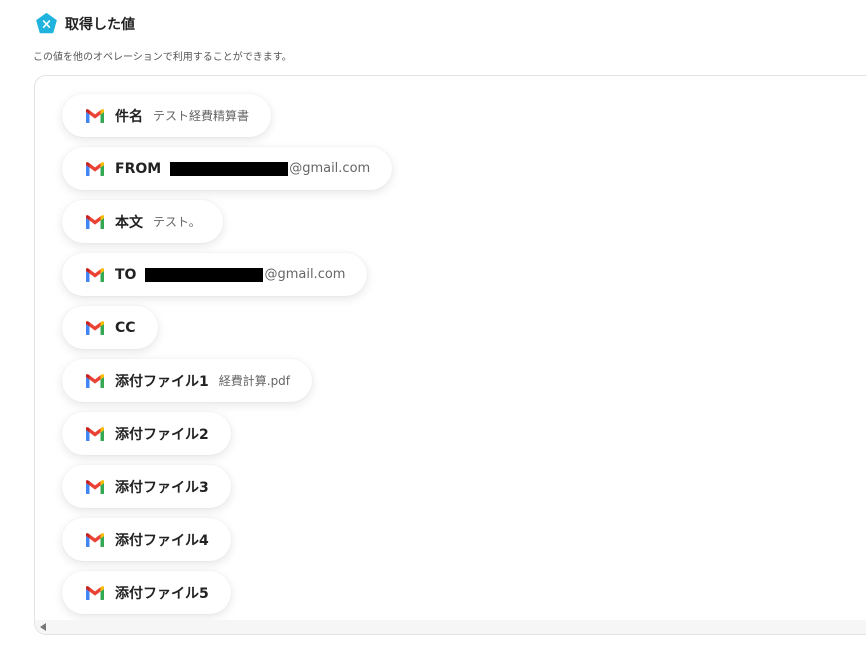  What do you see at coordinates (43, 627) in the screenshot?
I see `scroll-left-arrow-icon` at bounding box center [43, 627].